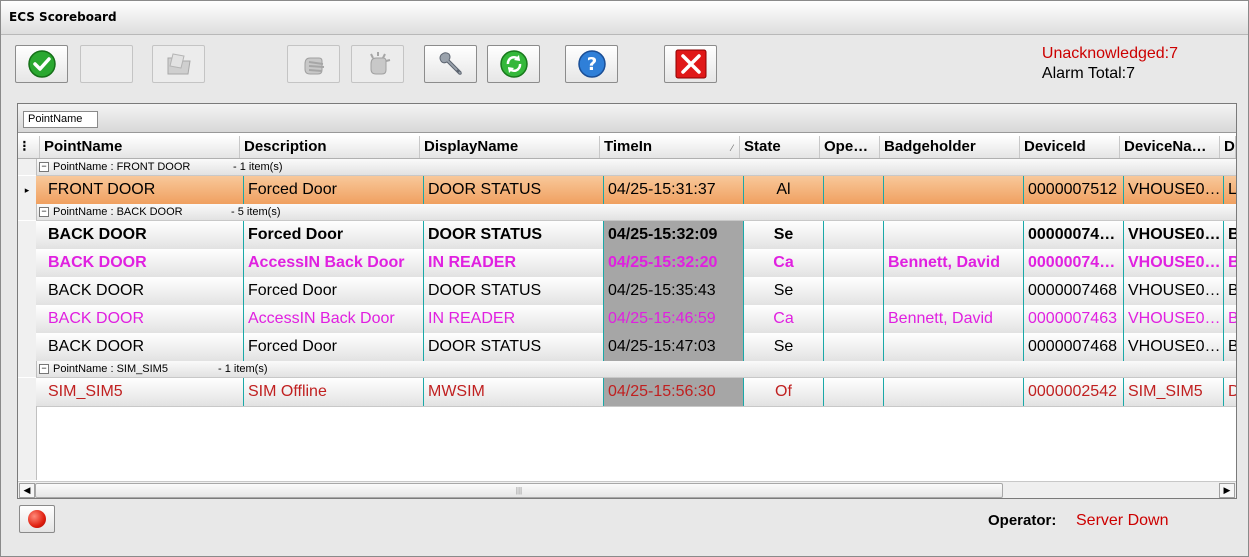 Image resolution: width=1249 pixels, height=557 pixels. I want to click on table-cell, so click(954, 190).